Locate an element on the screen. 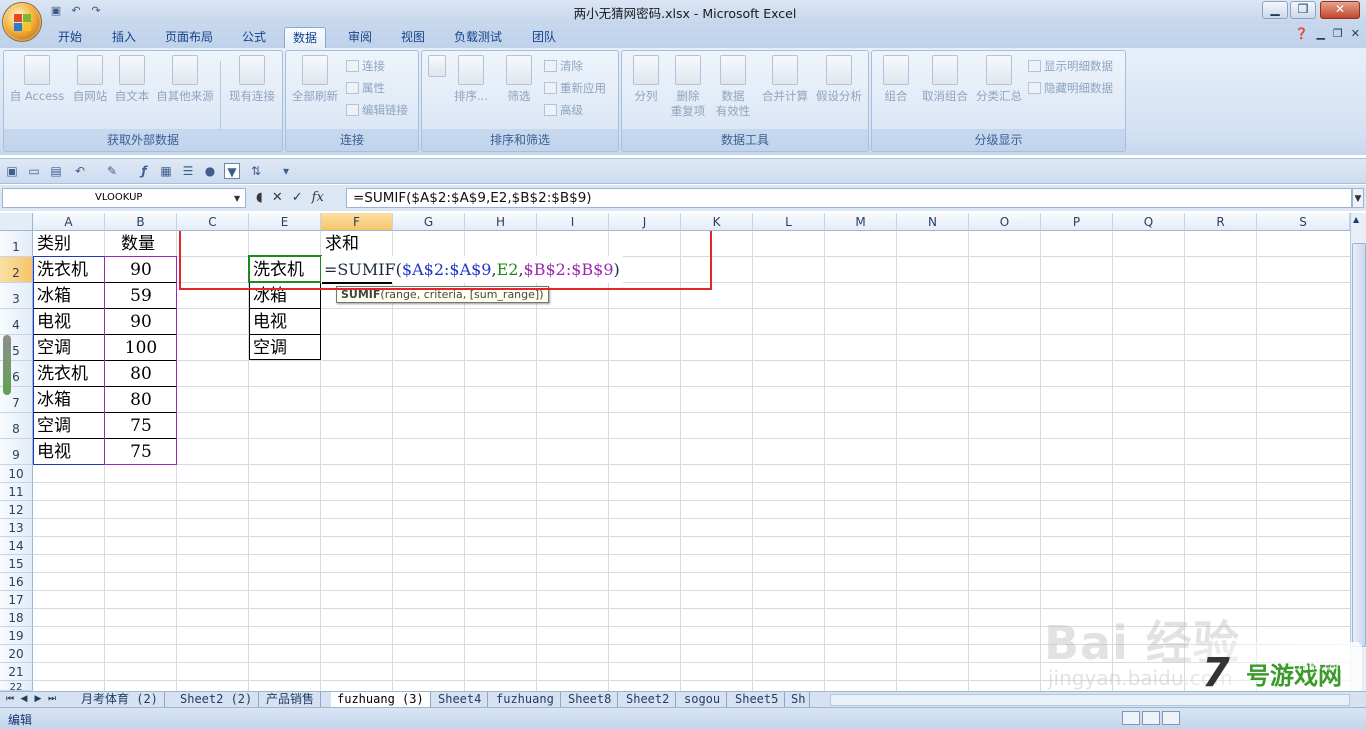 The height and width of the screenshot is (729, 1366). function-icon: ƒ is located at coordinates (144, 171).